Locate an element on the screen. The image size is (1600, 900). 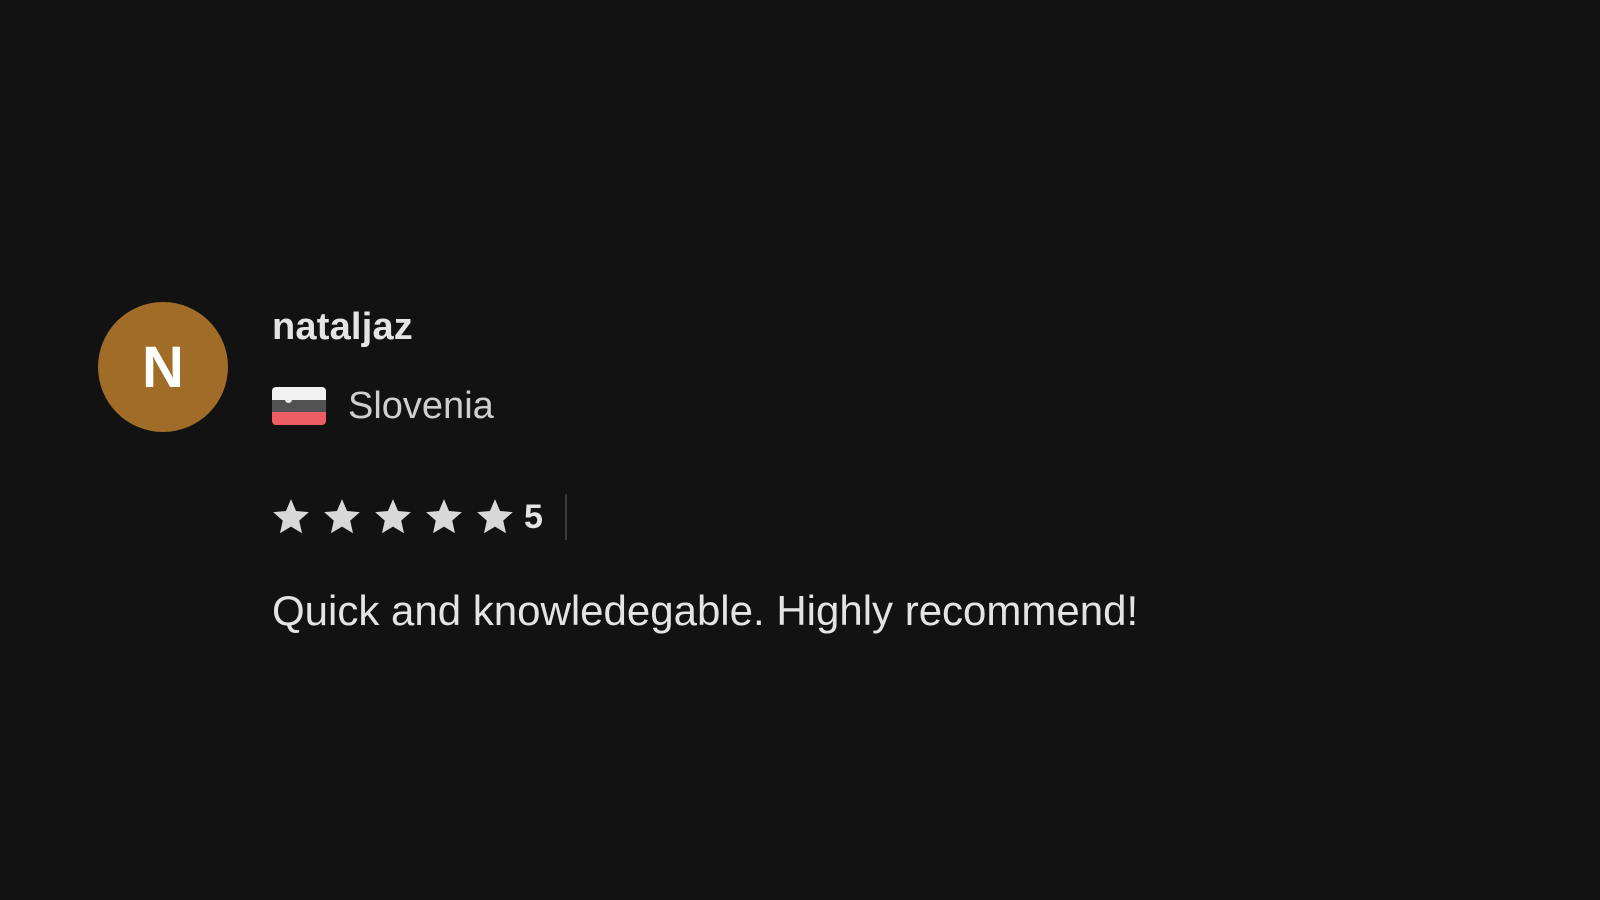
rating-stars is located at coordinates (397, 517).